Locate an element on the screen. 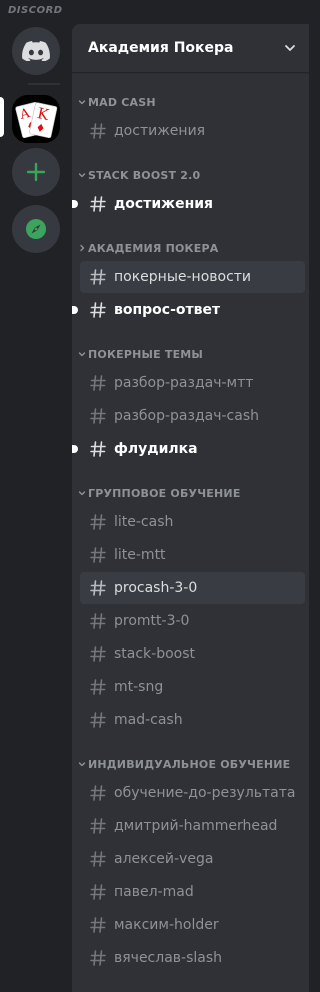  add-server-button is located at coordinates (36, 172).